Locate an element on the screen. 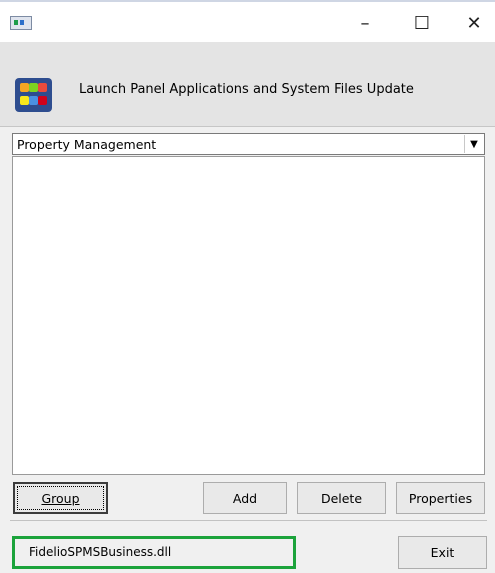 The image size is (495, 573). exit-button-label: Exit is located at coordinates (442, 552).